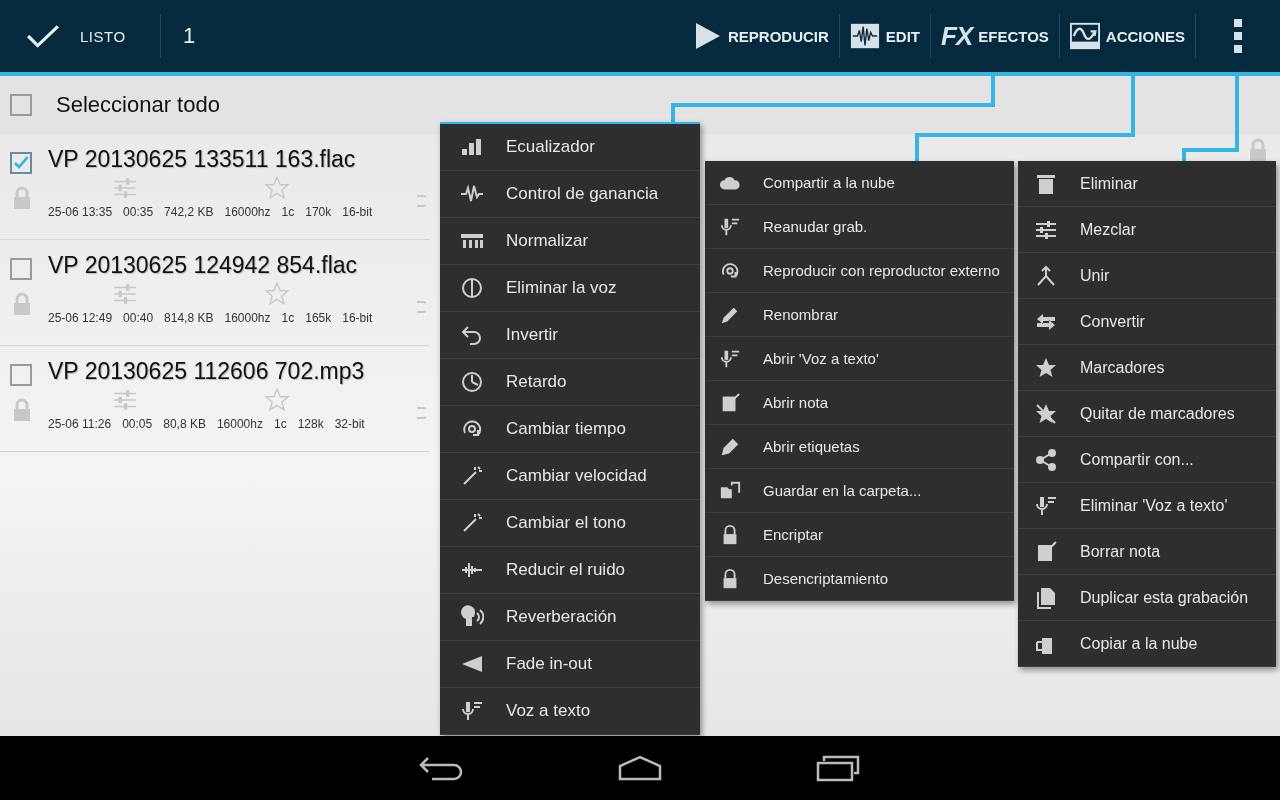 The width and height of the screenshot is (1280, 800). I want to click on recording-detail: 80,8 KB, so click(184, 424).